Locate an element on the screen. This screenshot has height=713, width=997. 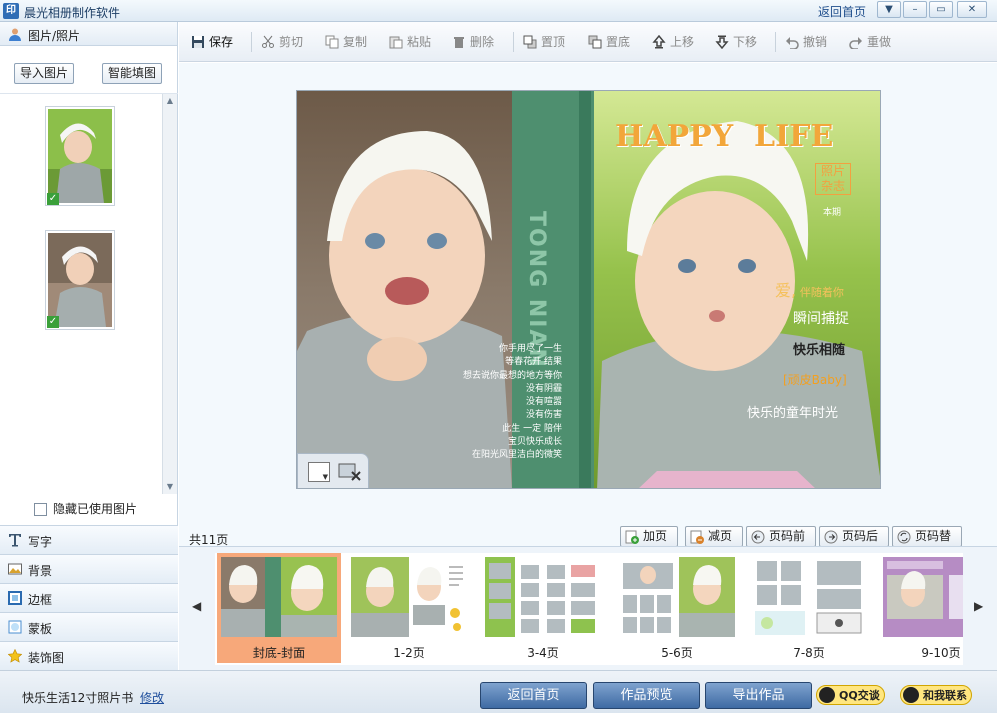
save-button: 保存 is located at coordinates (212, 42).